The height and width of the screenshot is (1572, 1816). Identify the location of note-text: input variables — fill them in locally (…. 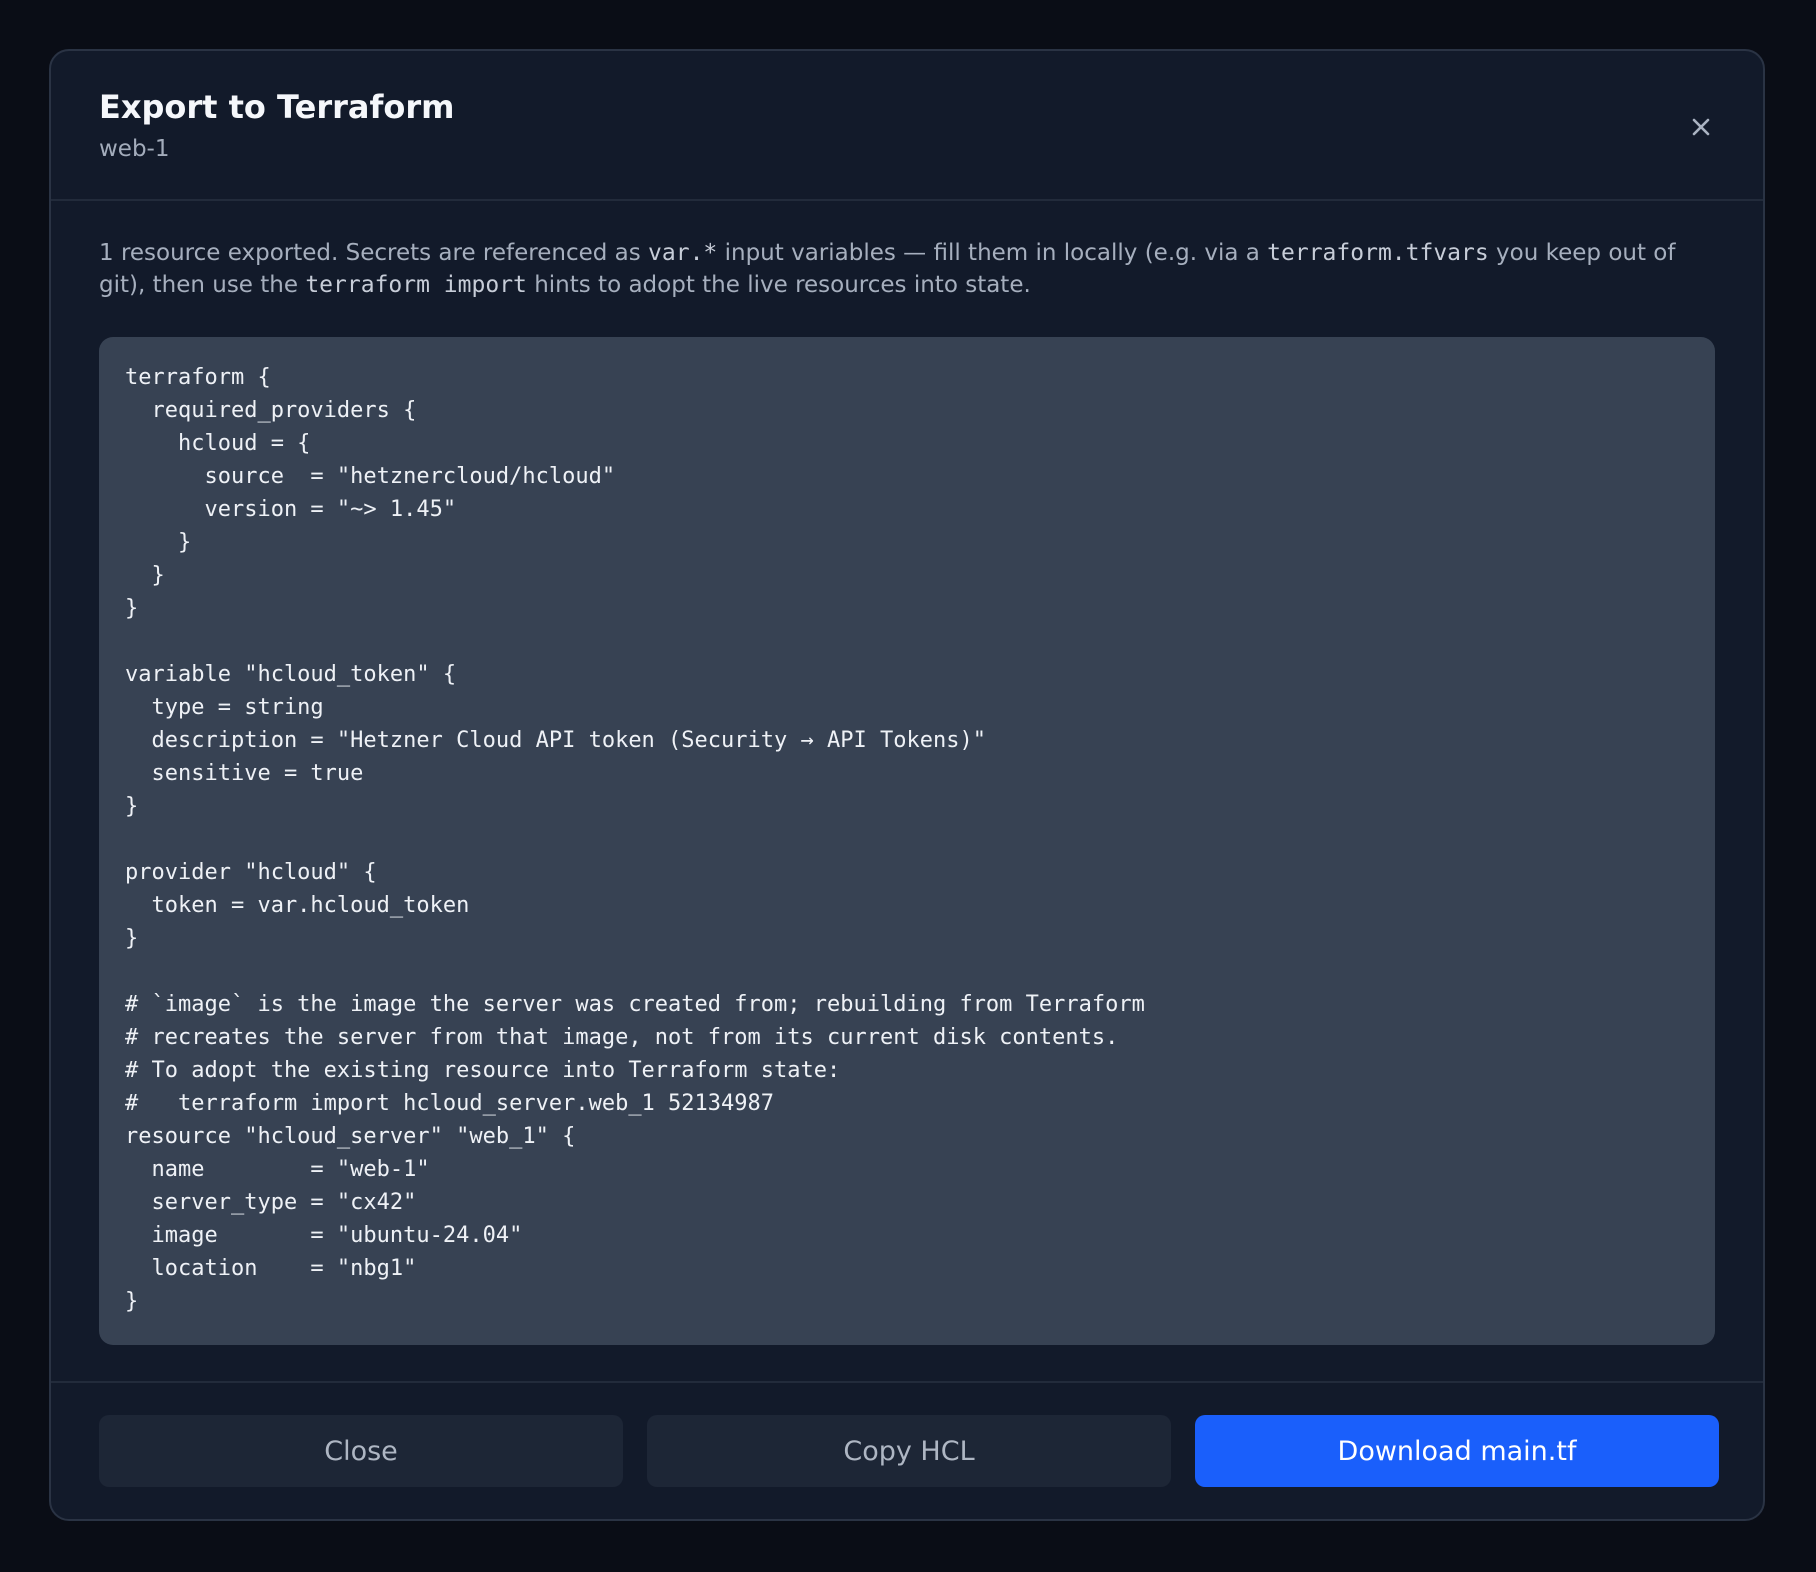
(992, 253).